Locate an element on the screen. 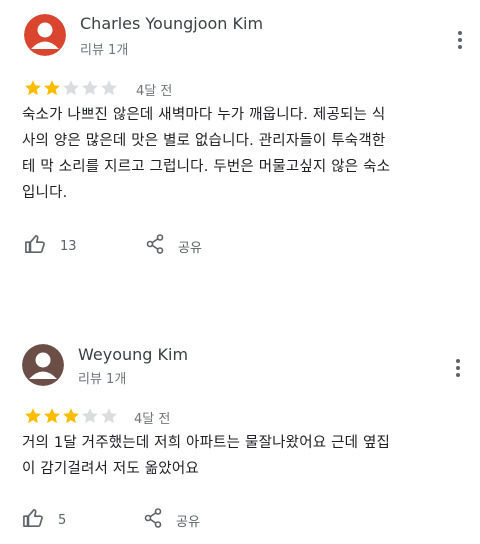 This screenshot has height=544, width=480. review-text-line: 숙소가 나쁘진 않은데 새벽마다 누가 깨웁니다. 제공되는 식 is located at coordinates (204, 115).